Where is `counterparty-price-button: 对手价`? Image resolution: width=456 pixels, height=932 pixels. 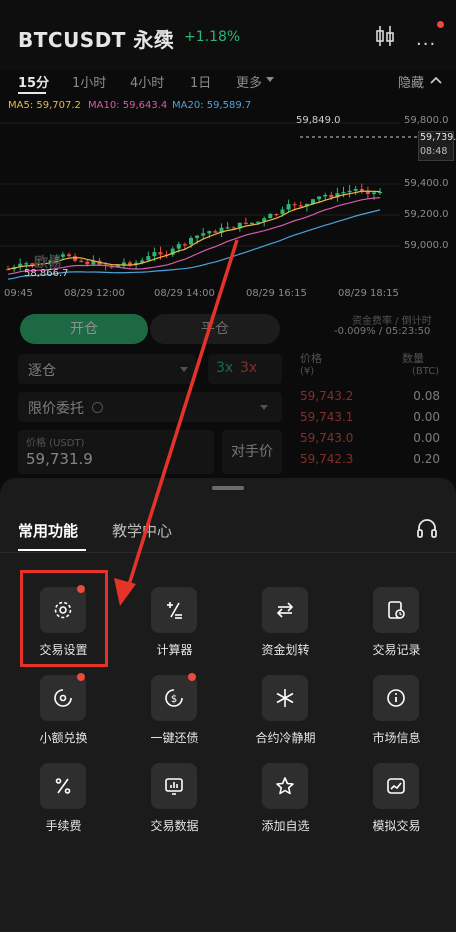 counterparty-price-button: 对手价 is located at coordinates (252, 452).